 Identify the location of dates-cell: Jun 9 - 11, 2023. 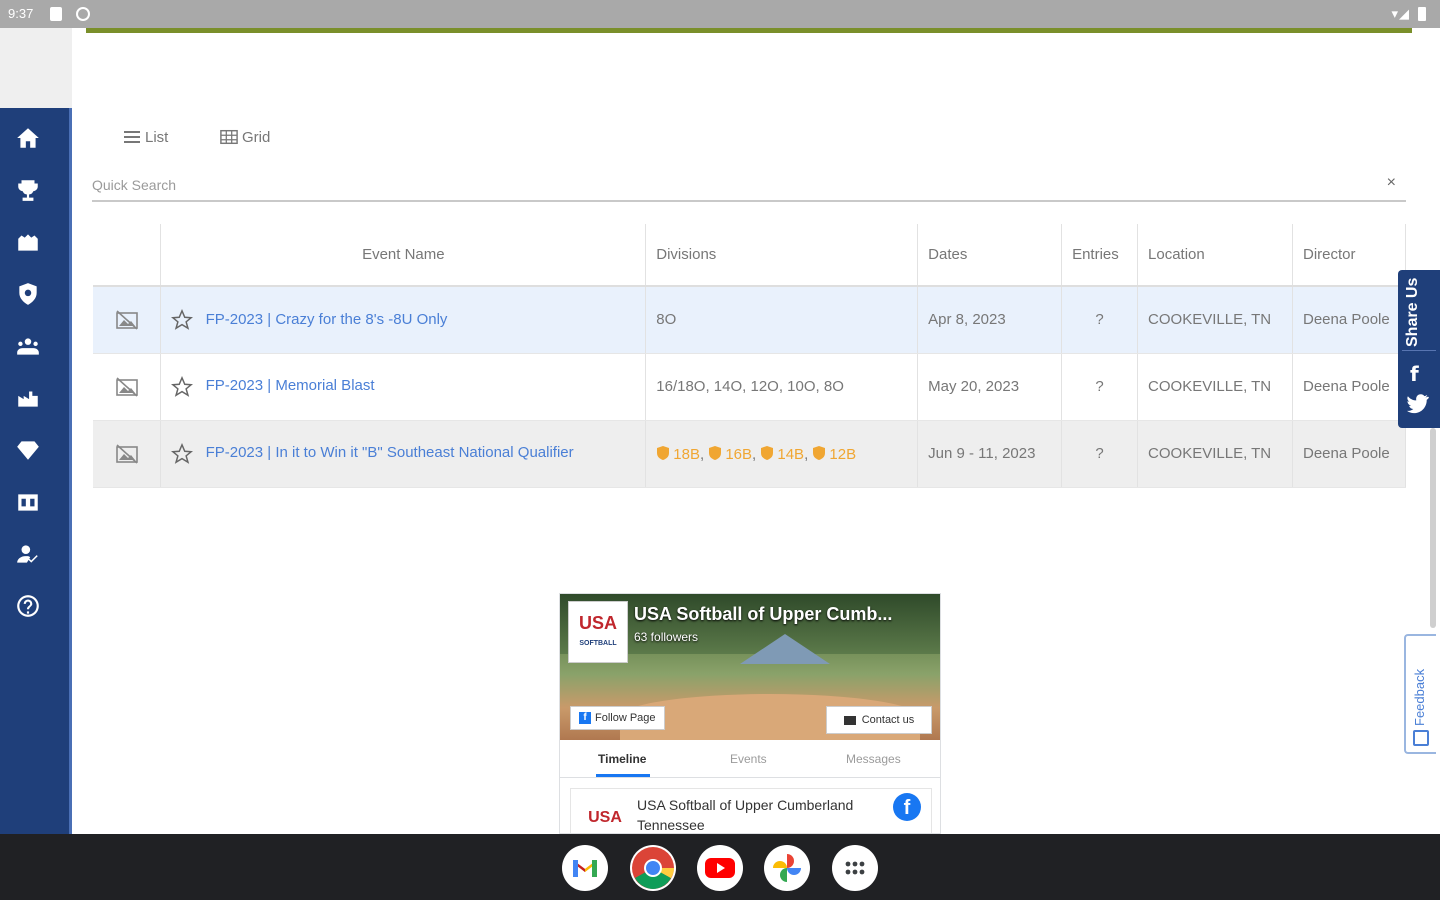
(990, 454).